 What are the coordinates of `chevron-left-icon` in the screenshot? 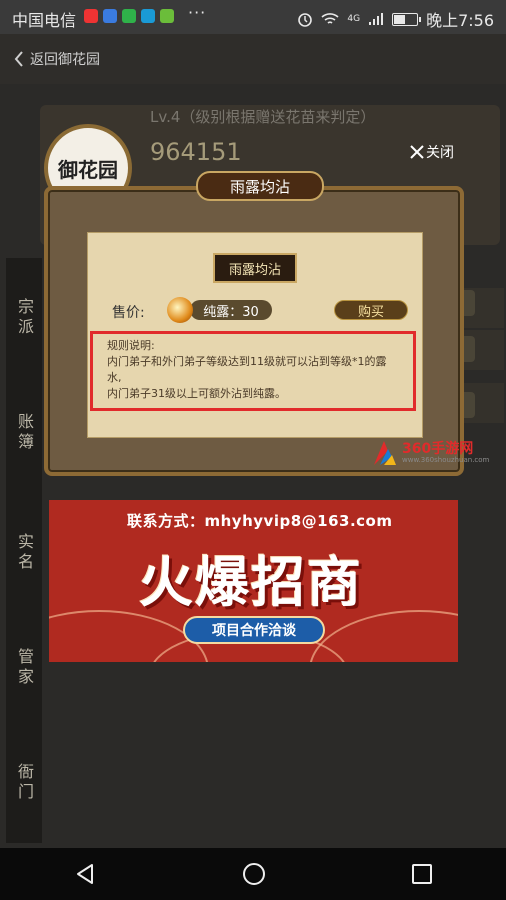 It's located at (18, 59).